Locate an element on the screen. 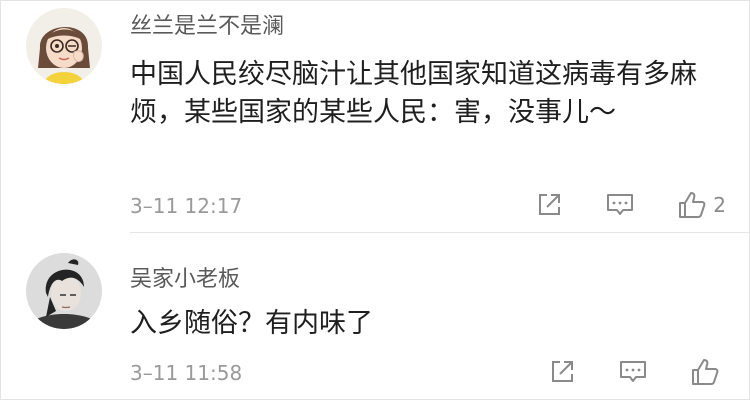 The width and height of the screenshot is (750, 400). like-button is located at coordinates (708, 372).